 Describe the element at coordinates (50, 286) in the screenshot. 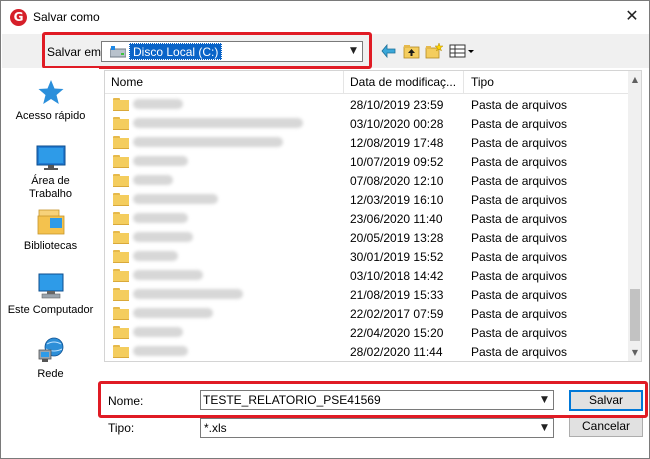

I see `computer-icon` at that location.